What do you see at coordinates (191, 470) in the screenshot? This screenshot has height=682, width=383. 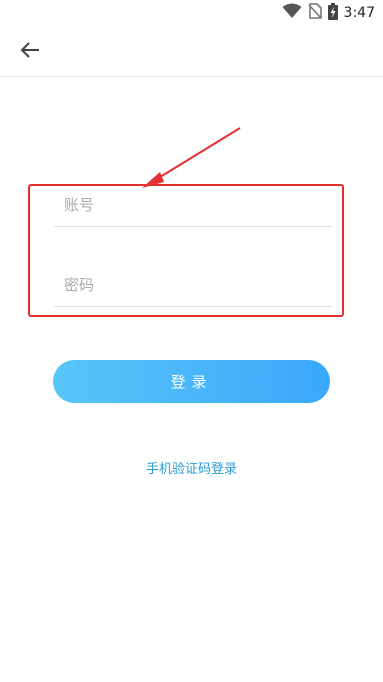 I see `sms-login-link: 手机验证码登录` at bounding box center [191, 470].